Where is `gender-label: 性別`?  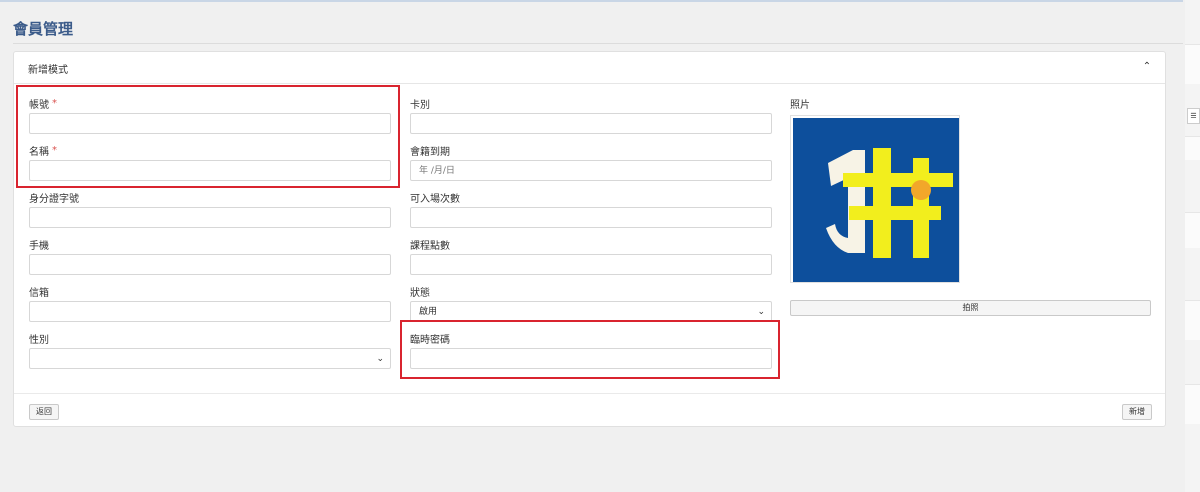
gender-label: 性別 is located at coordinates (39, 340).